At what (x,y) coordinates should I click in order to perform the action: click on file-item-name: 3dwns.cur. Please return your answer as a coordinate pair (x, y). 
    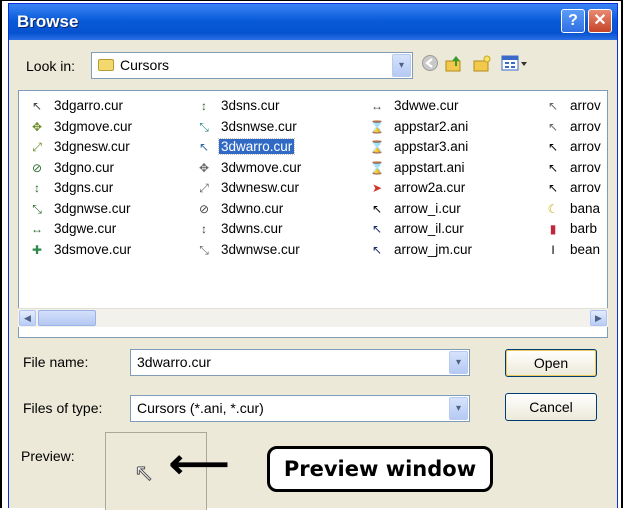
    Looking at the image, I should click on (252, 228).